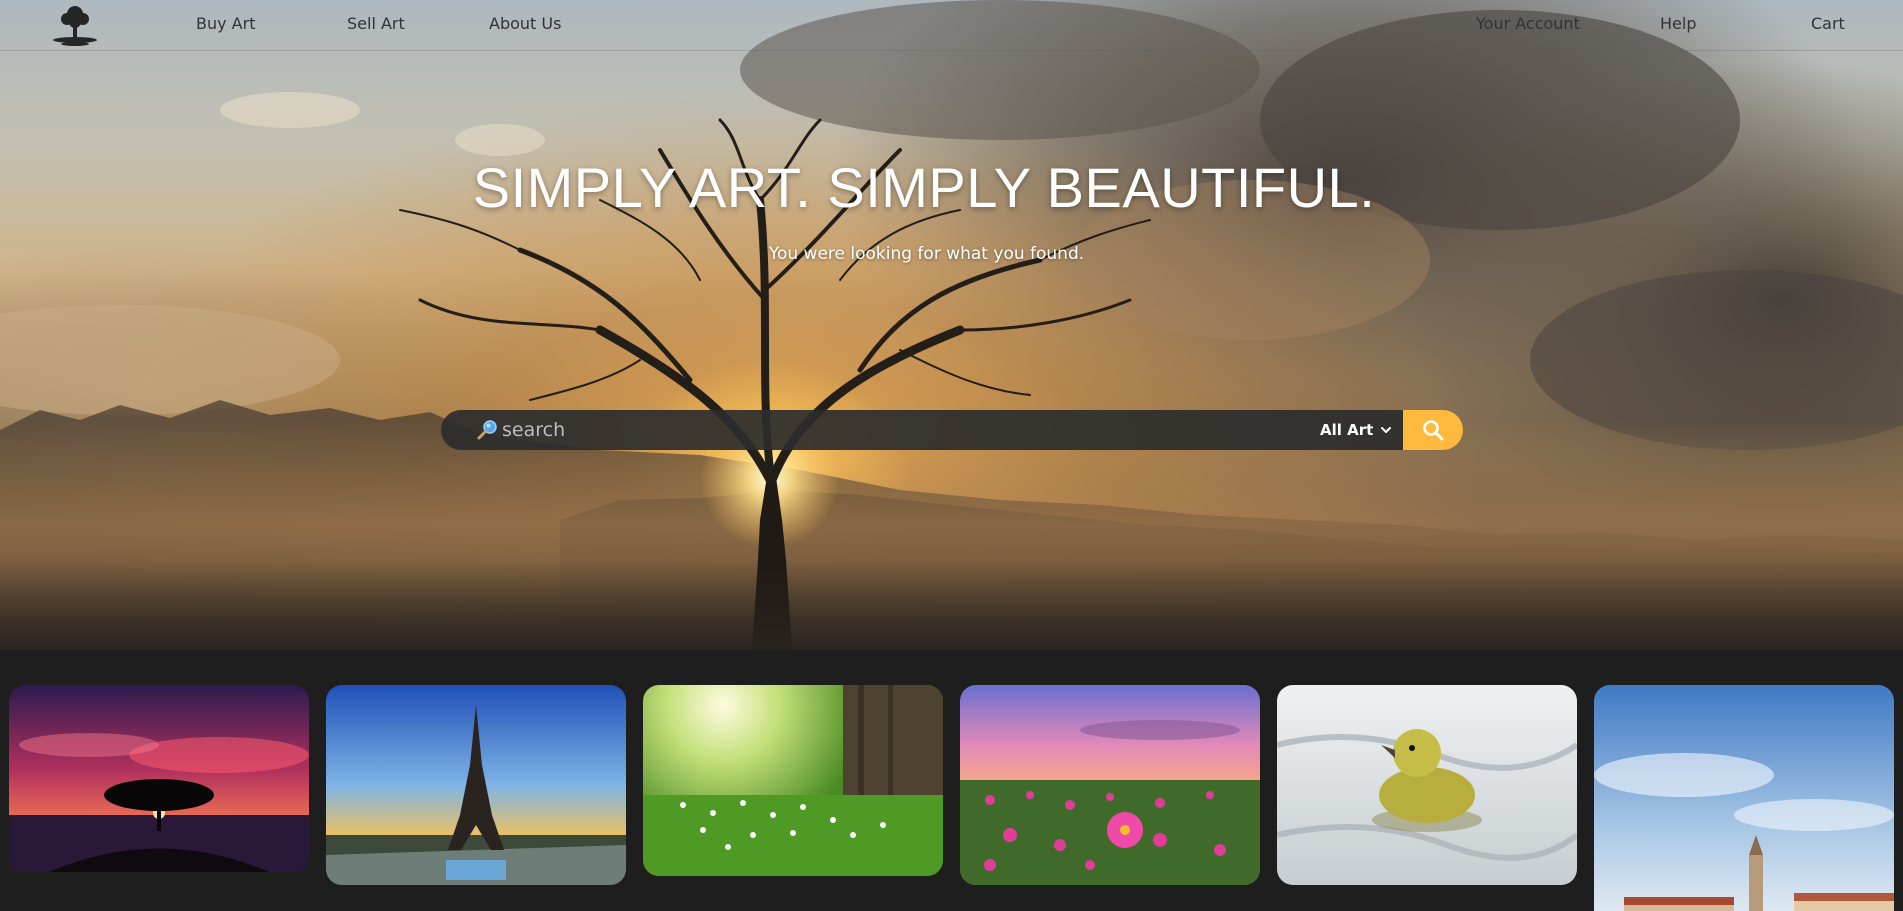 The image size is (1903, 911). I want to click on gallery-card-flower-field, so click(1110, 785).